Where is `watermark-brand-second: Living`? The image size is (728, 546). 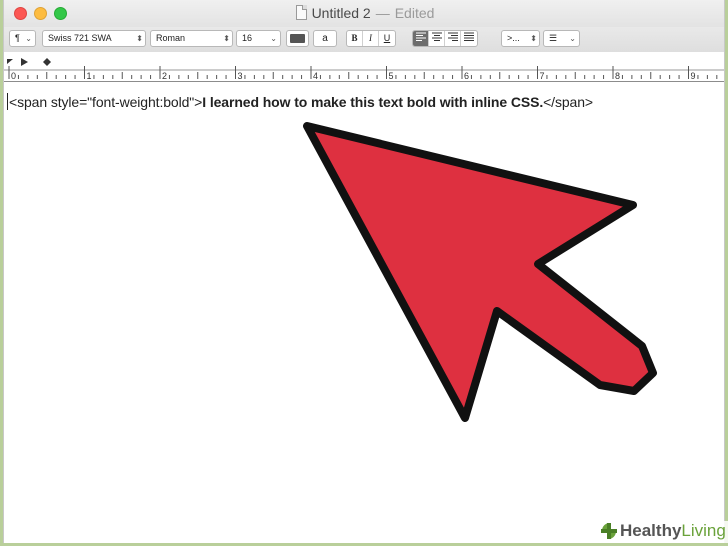 watermark-brand-second: Living is located at coordinates (703, 530).